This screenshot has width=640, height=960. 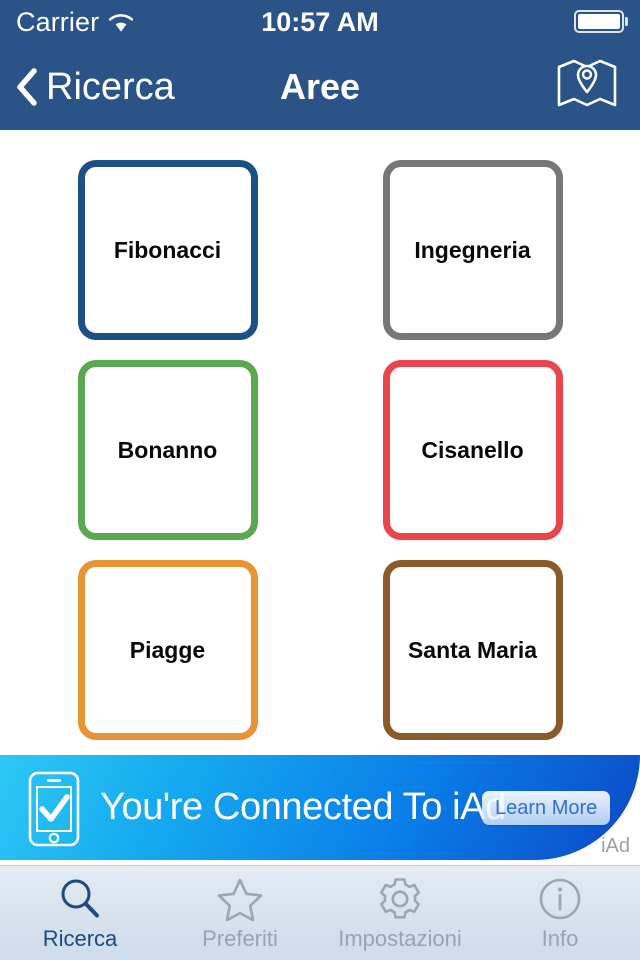 What do you see at coordinates (546, 808) in the screenshot?
I see `learn-more-button: Learn More` at bounding box center [546, 808].